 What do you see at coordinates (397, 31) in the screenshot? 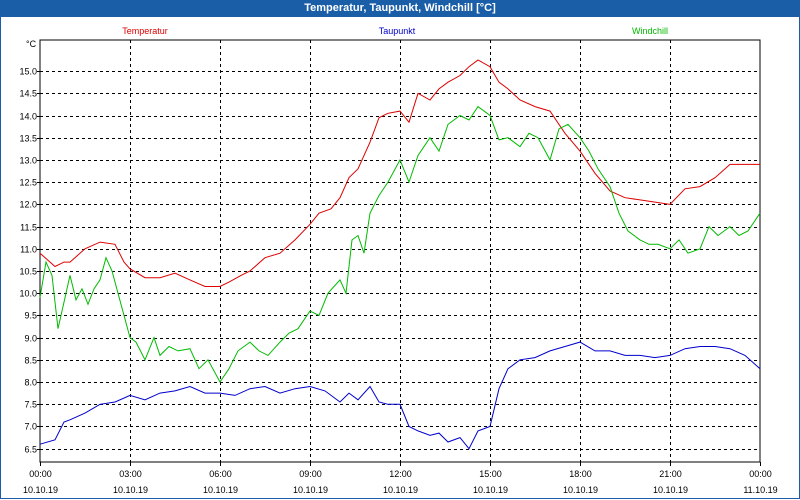
I see `legend-taupunkt: Taupunkt` at bounding box center [397, 31].